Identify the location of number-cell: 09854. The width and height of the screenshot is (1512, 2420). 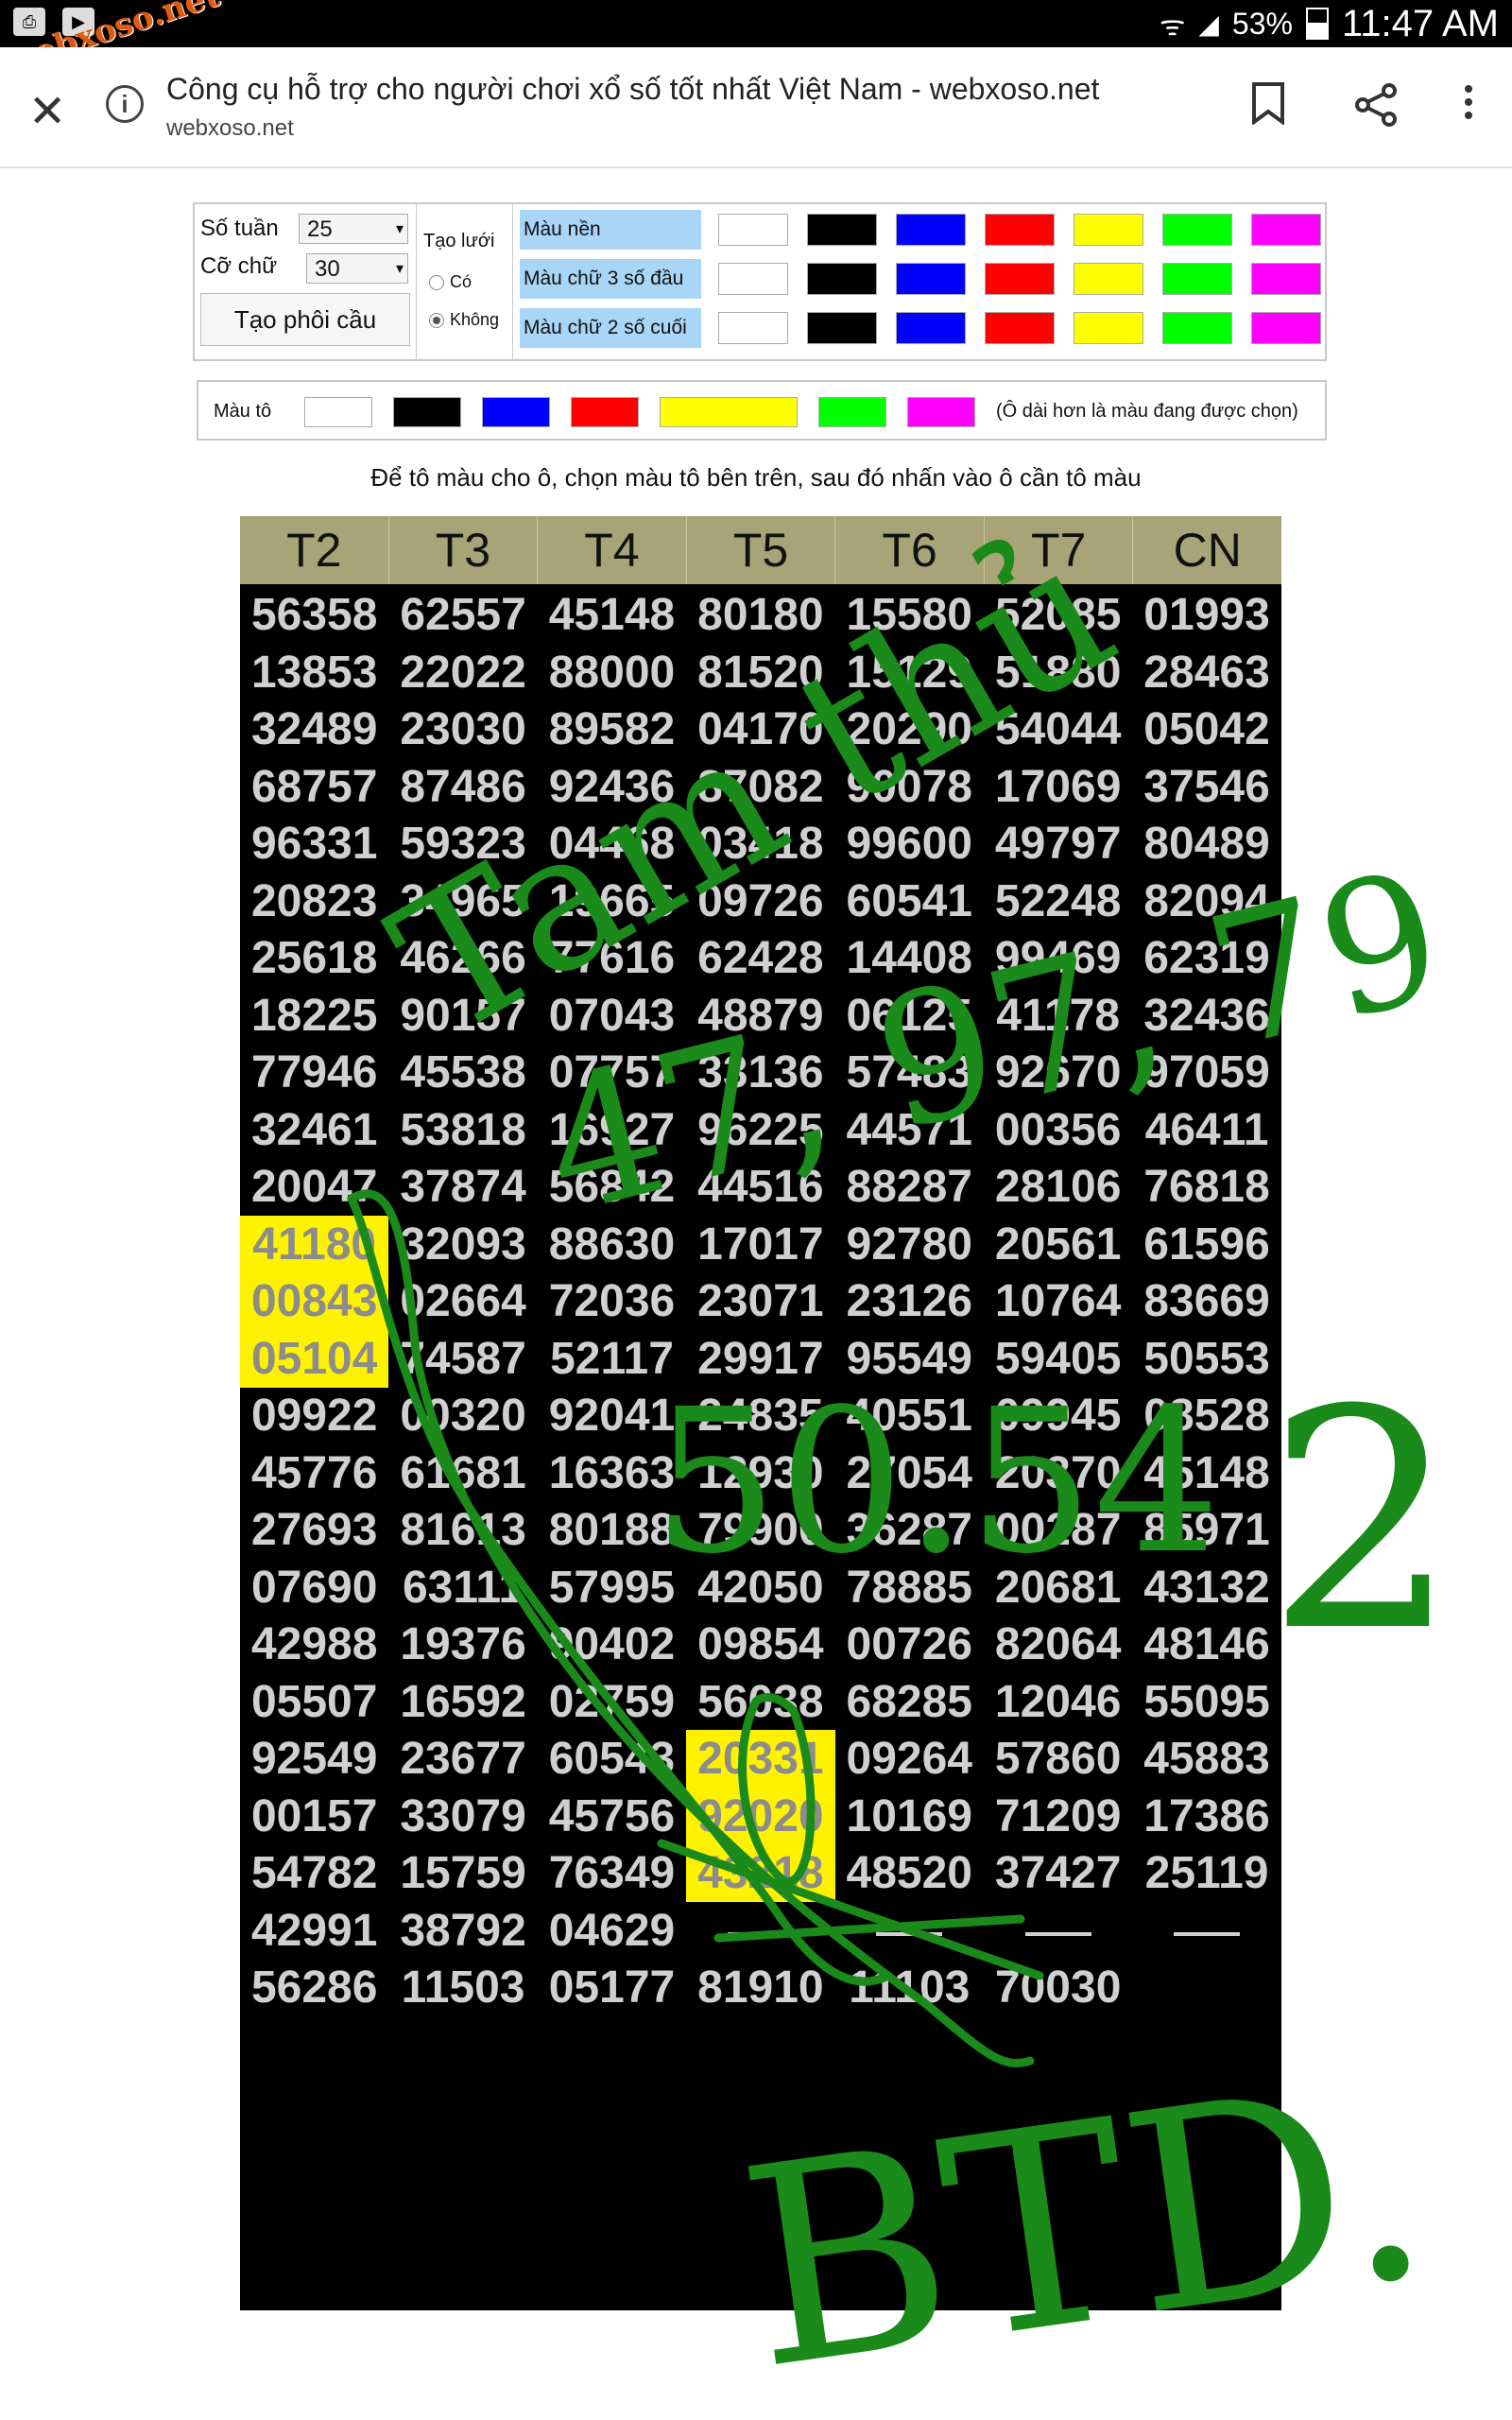
(760, 1644).